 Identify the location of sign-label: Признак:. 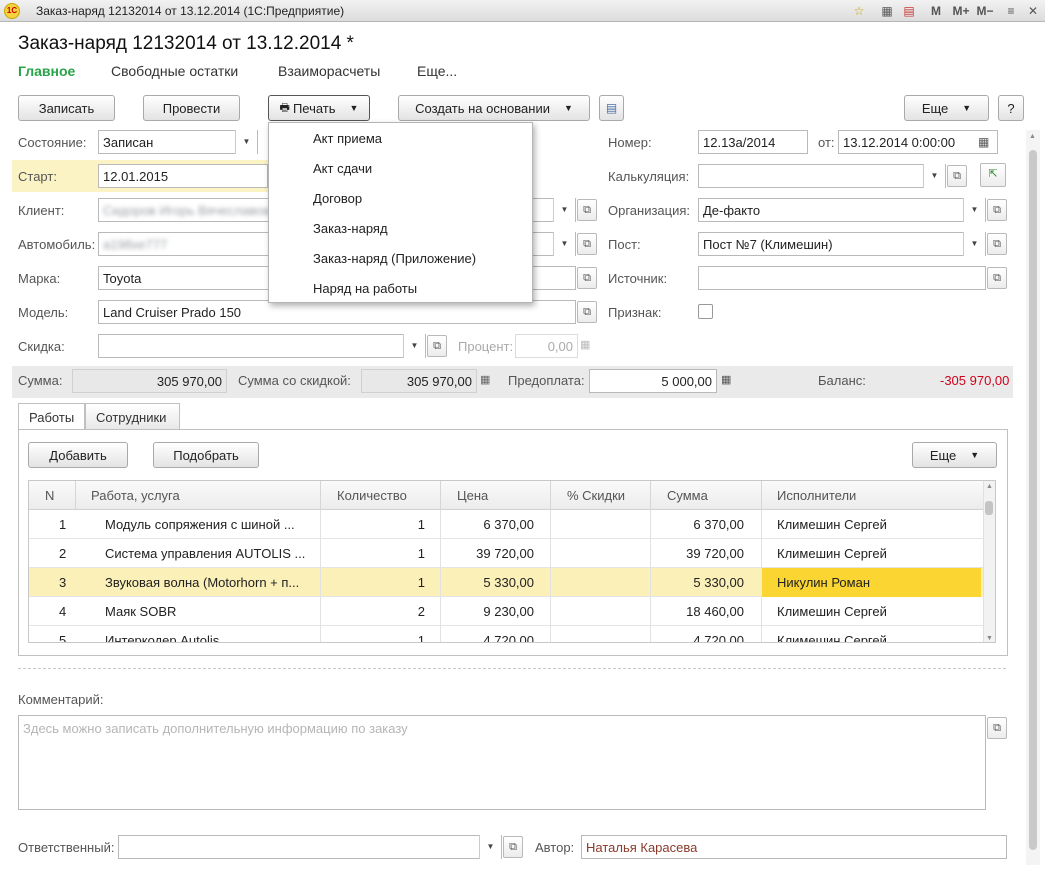
(635, 312).